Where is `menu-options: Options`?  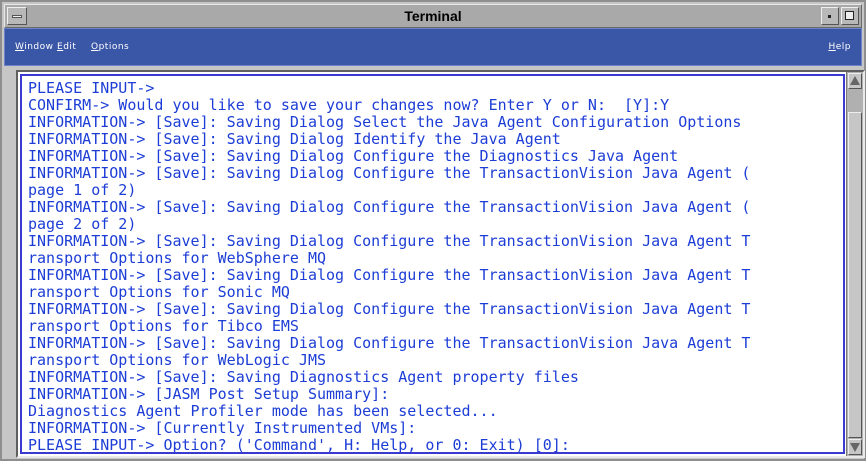 menu-options: Options is located at coordinates (110, 47).